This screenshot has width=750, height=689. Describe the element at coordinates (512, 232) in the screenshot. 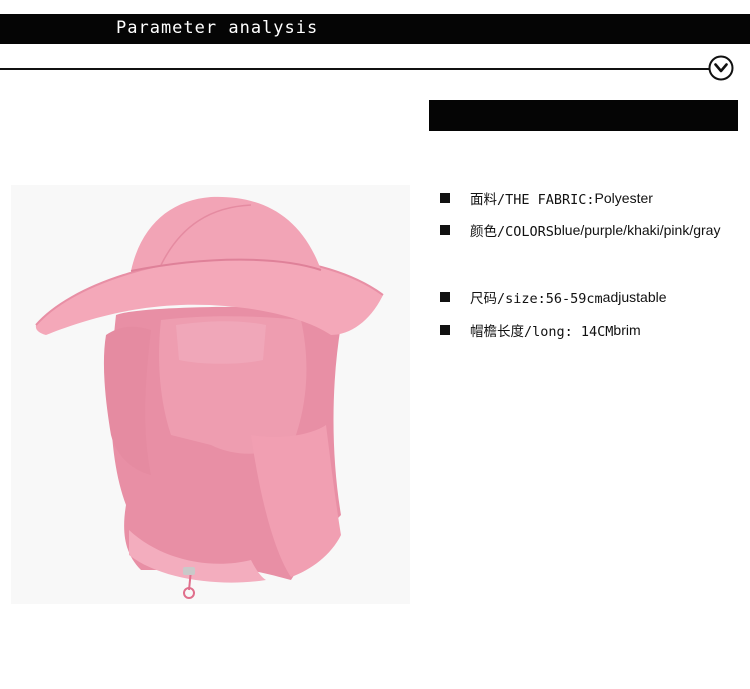

I see `spec-label: 颜色/COLORS` at that location.